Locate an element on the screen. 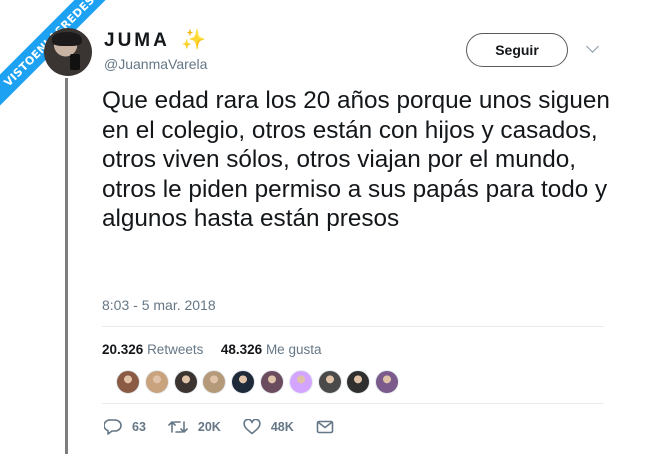 Image resolution: width=648 pixels, height=454 pixels. retweet-action: 20K is located at coordinates (194, 427).